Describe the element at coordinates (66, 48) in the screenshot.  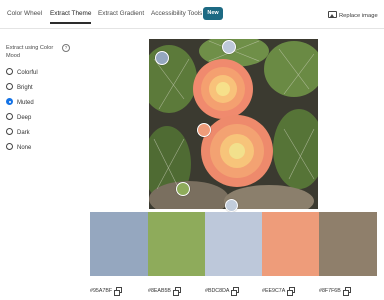
I see `info-icon: ?` at that location.